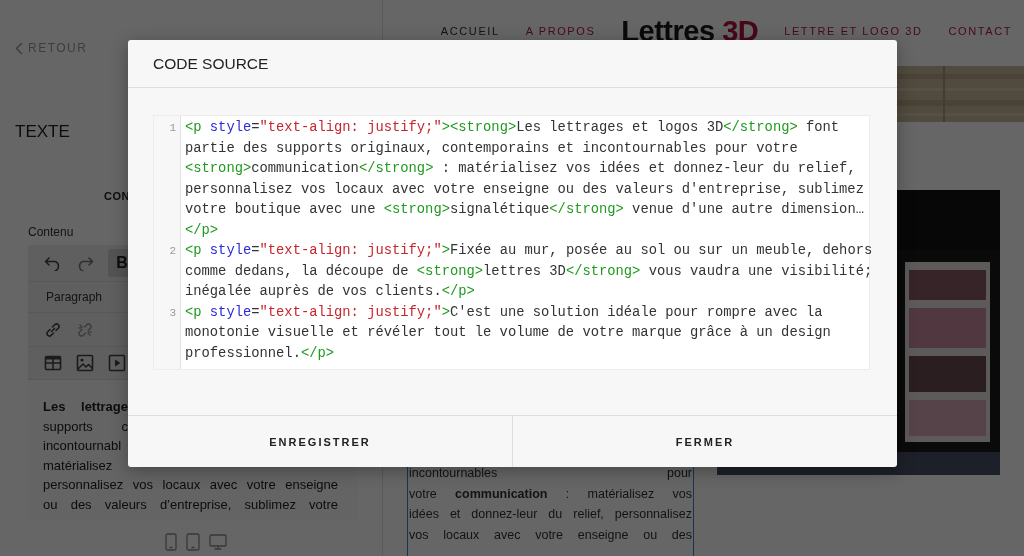 The image size is (1024, 556). What do you see at coordinates (529, 251) in the screenshot?
I see `code-line: <p style="text-align: justify;">Fixée au mur, posée au sol ou sur un meuble, dehors` at bounding box center [529, 251].